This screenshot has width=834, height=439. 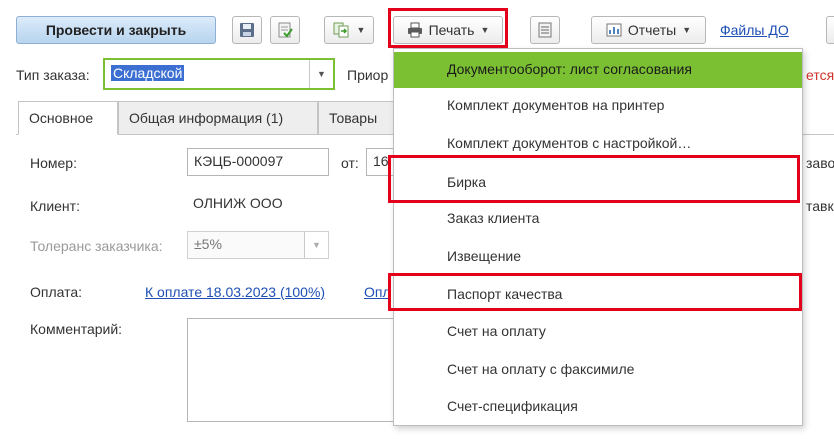 I want to click on document-post-icon, so click(x=285, y=30).